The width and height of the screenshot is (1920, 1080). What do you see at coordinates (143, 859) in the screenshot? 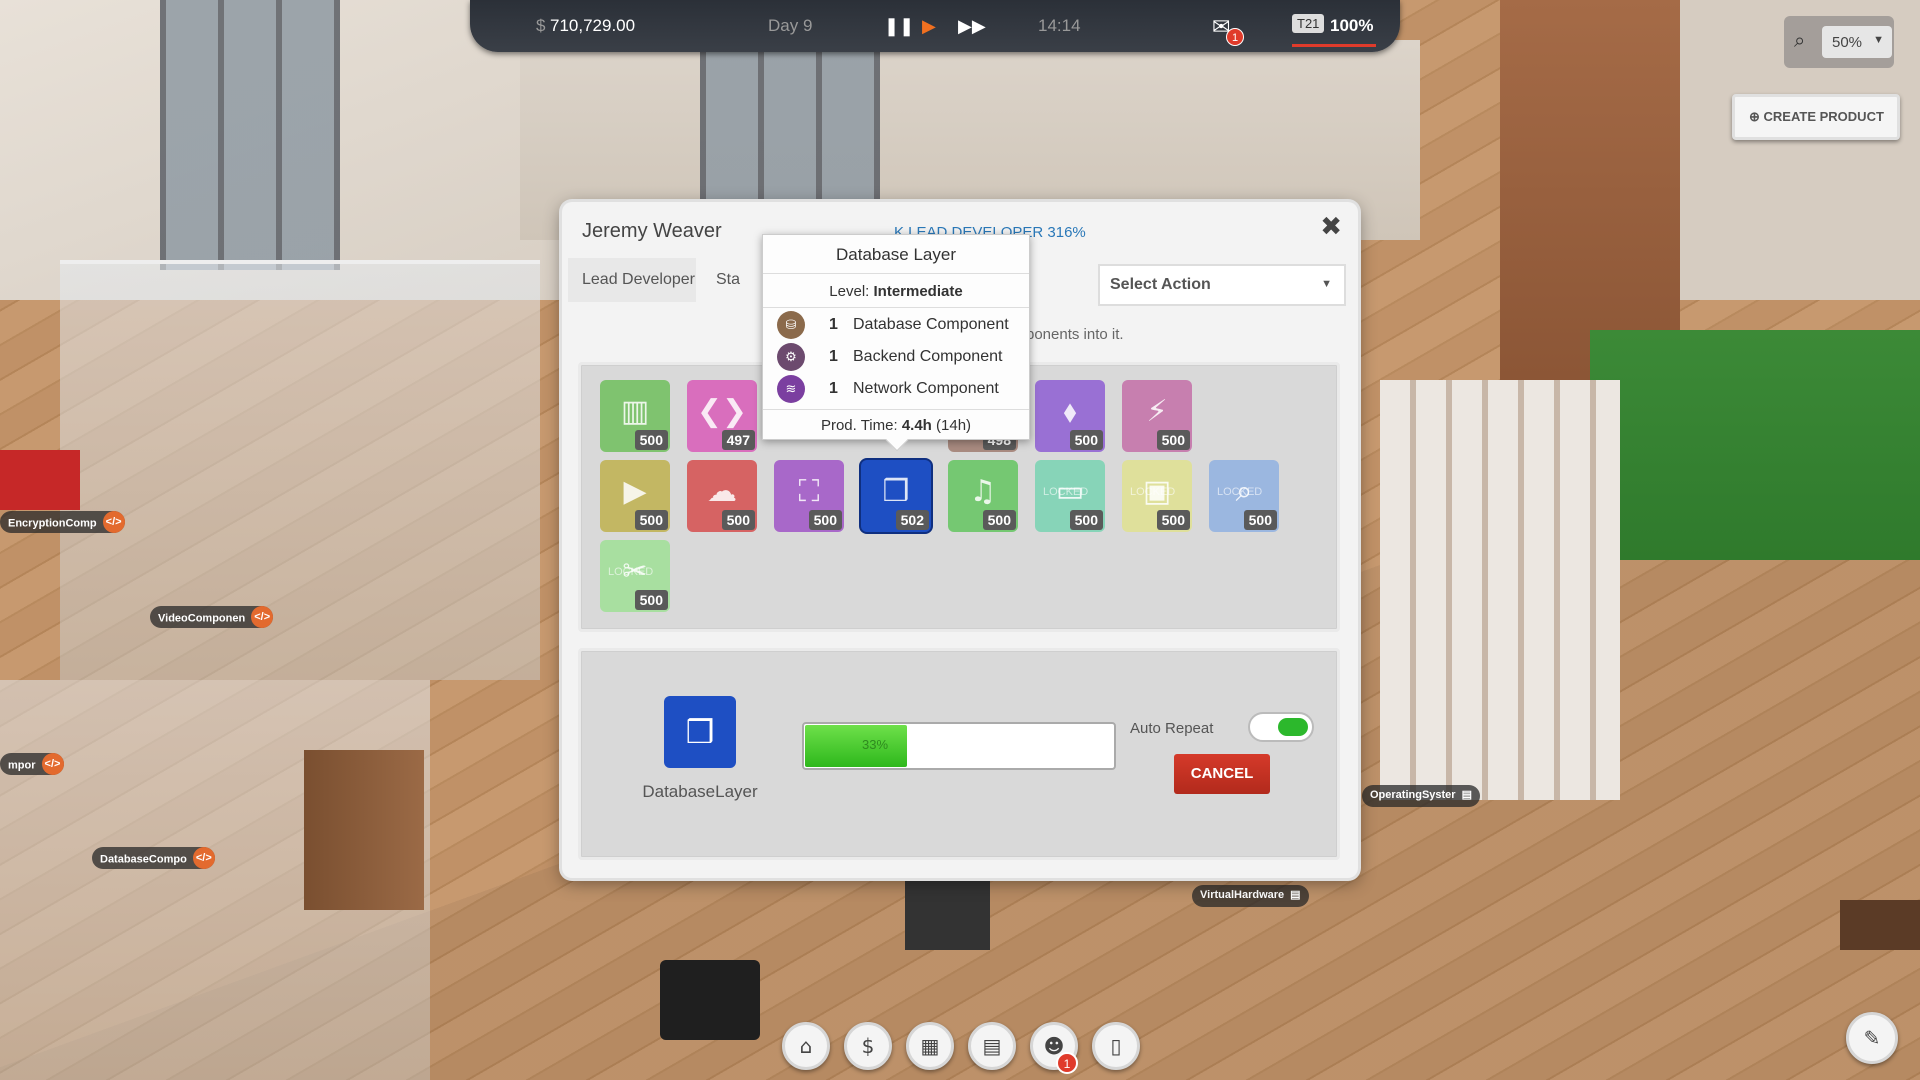
I see `world-tag-label: DatabaseCompo` at bounding box center [143, 859].